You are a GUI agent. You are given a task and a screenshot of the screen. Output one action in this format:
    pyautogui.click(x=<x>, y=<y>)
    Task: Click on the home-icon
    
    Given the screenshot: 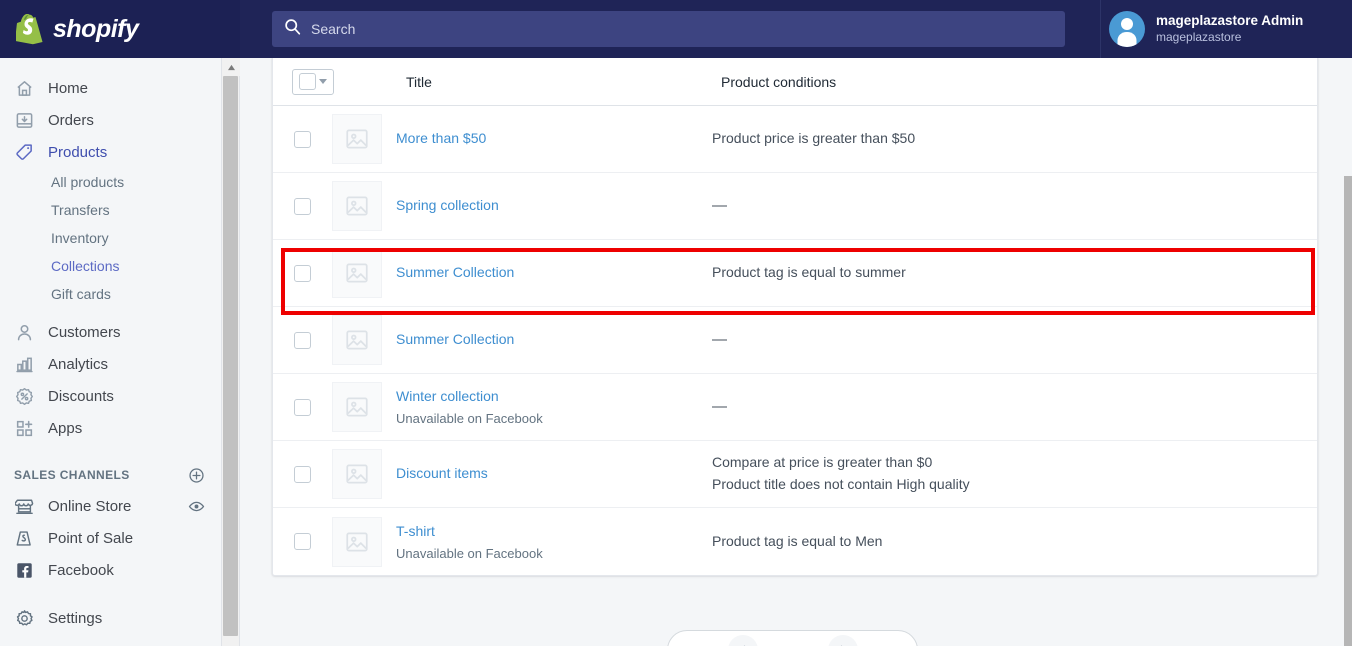 What is the action you would take?
    pyautogui.click(x=24, y=88)
    